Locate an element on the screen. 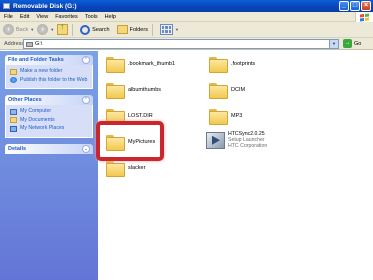 Image resolution: width=373 pixels, height=280 pixels. file-name: LOST.DIR is located at coordinates (140, 116).